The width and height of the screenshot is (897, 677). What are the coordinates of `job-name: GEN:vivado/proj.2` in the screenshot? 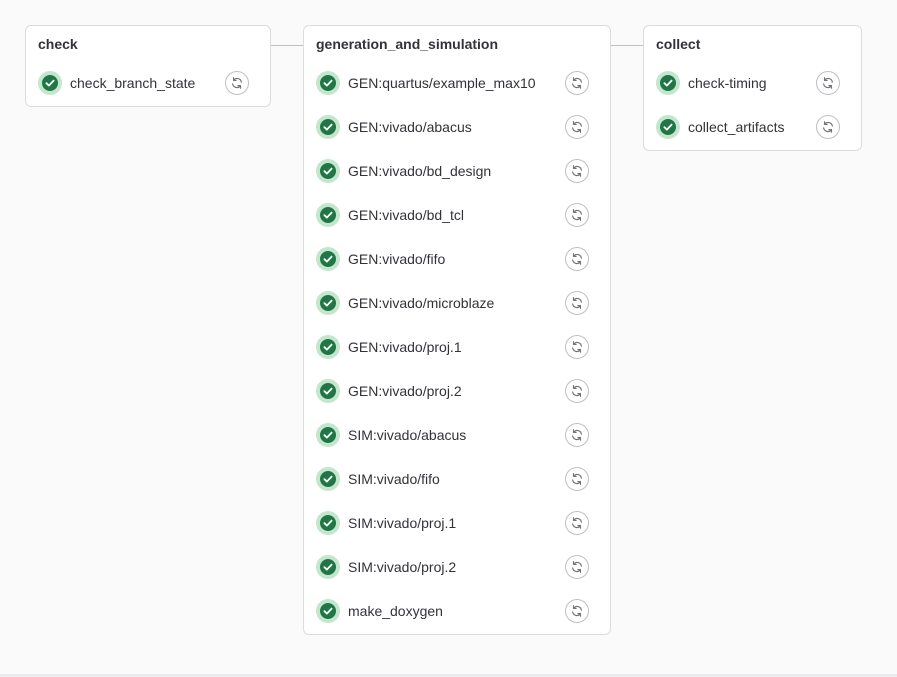 It's located at (405, 391).